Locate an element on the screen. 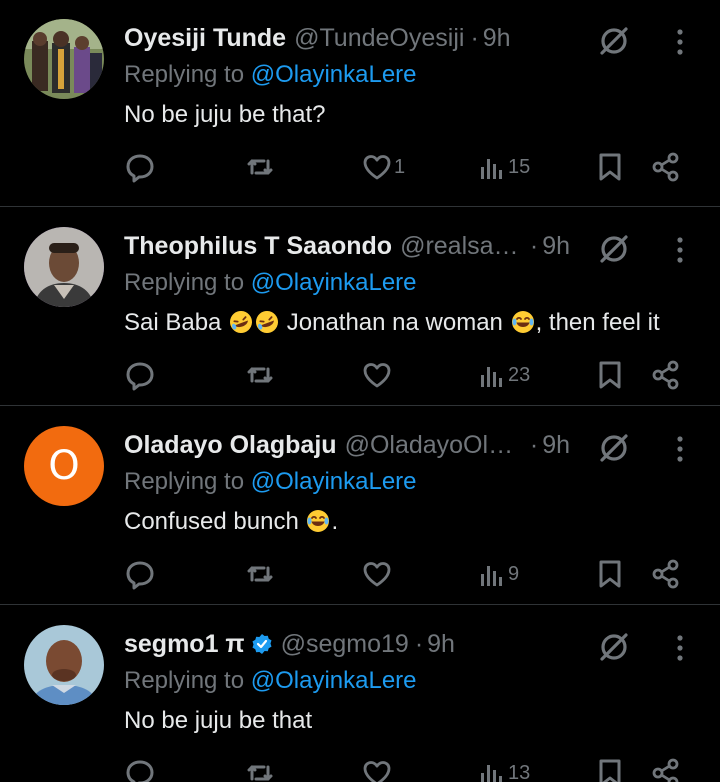 Image resolution: width=720 pixels, height=782 pixels. action-bar: 1 15 is located at coordinates (360, 167).